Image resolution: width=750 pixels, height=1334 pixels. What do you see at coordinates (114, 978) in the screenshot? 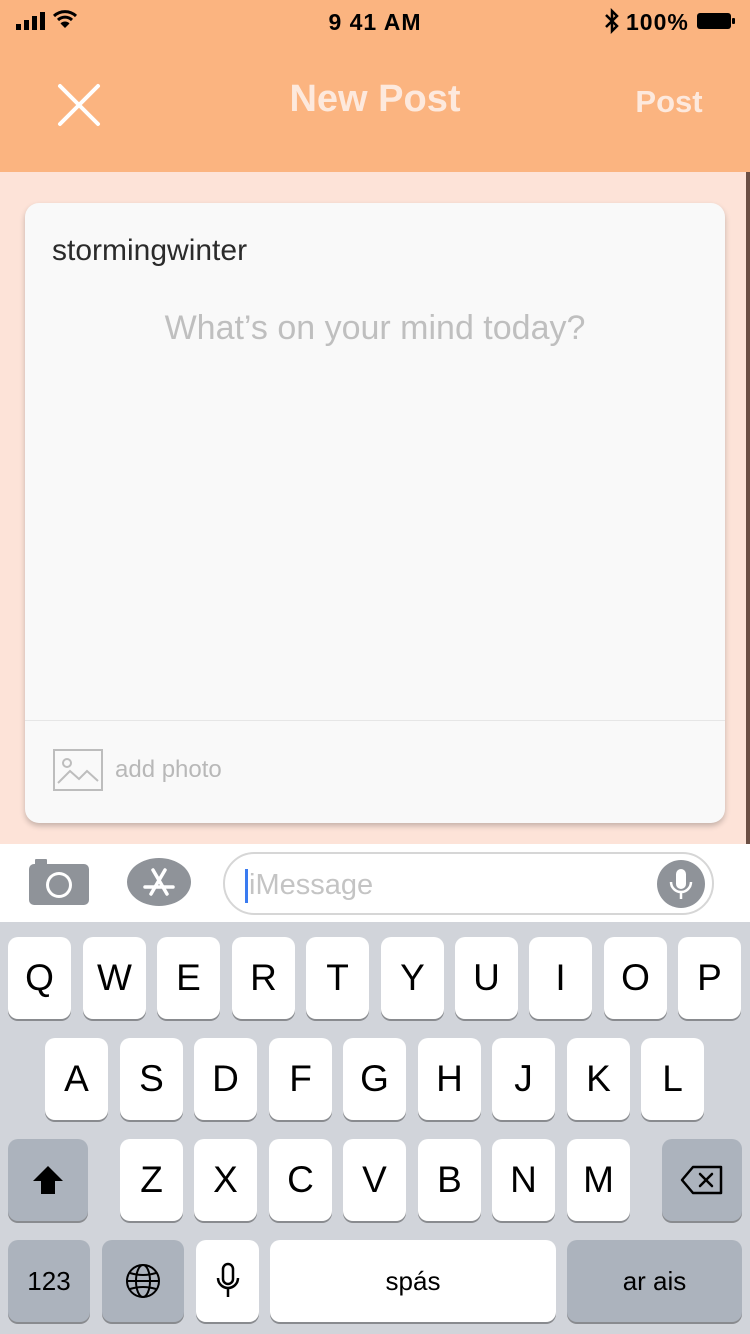
I see `key-w: W` at bounding box center [114, 978].